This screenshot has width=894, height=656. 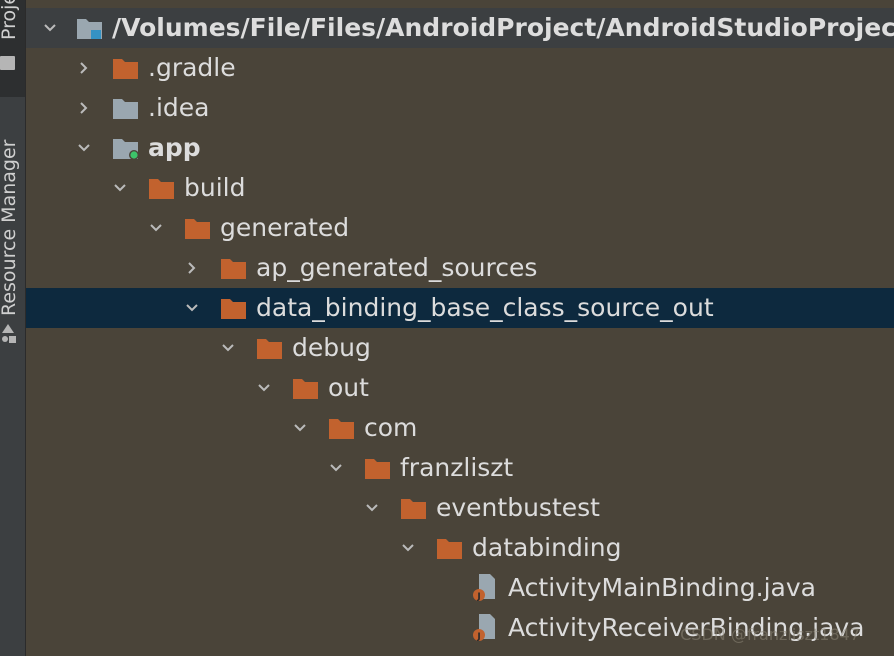 What do you see at coordinates (192, 67) in the screenshot?
I see `tree-item-label: .gradle` at bounding box center [192, 67].